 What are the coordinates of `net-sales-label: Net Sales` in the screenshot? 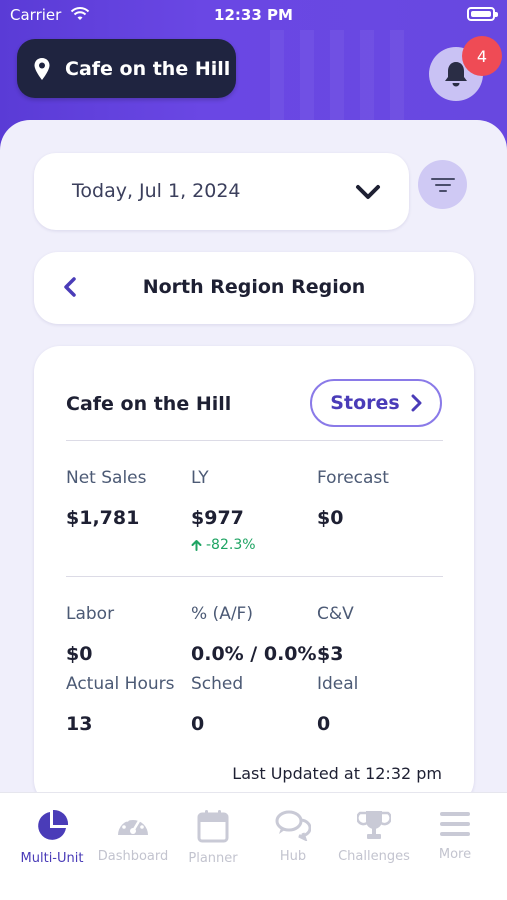 It's located at (106, 478).